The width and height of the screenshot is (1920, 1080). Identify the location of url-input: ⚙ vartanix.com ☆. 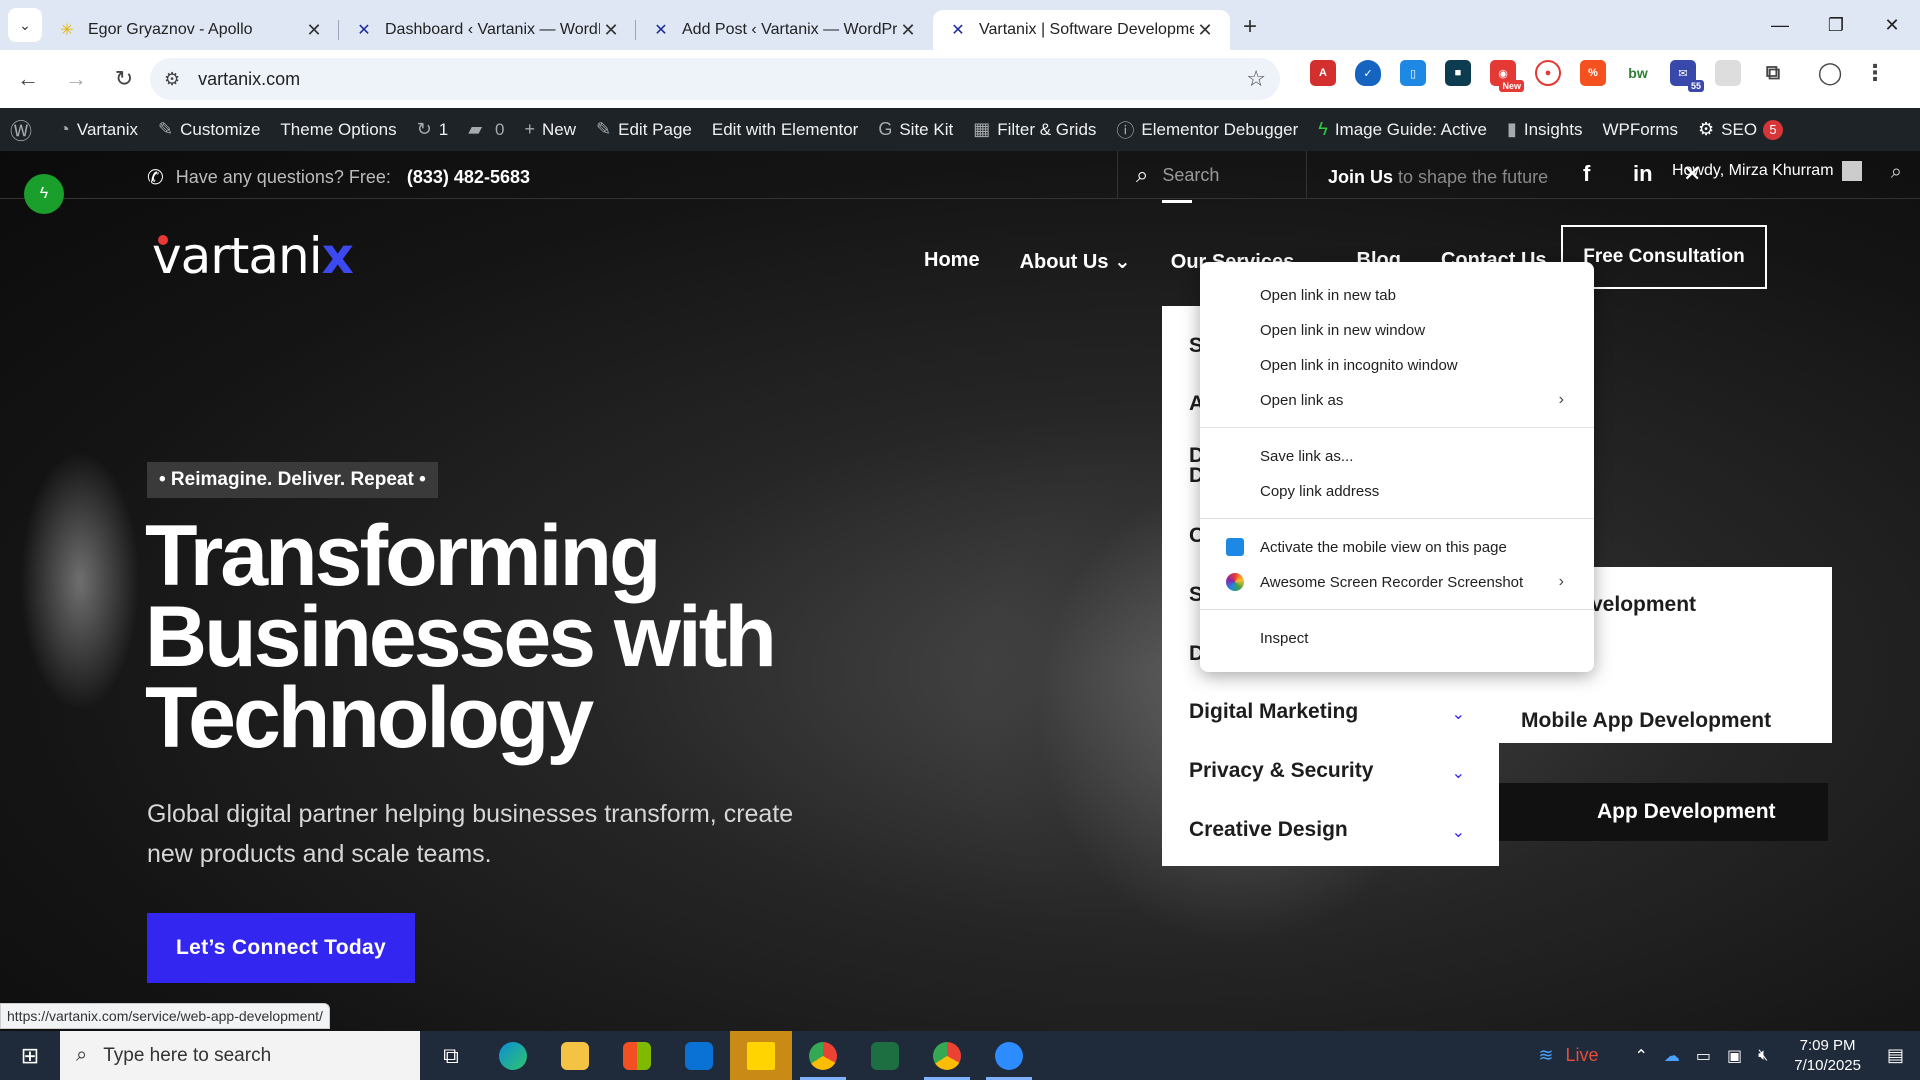
(715, 79).